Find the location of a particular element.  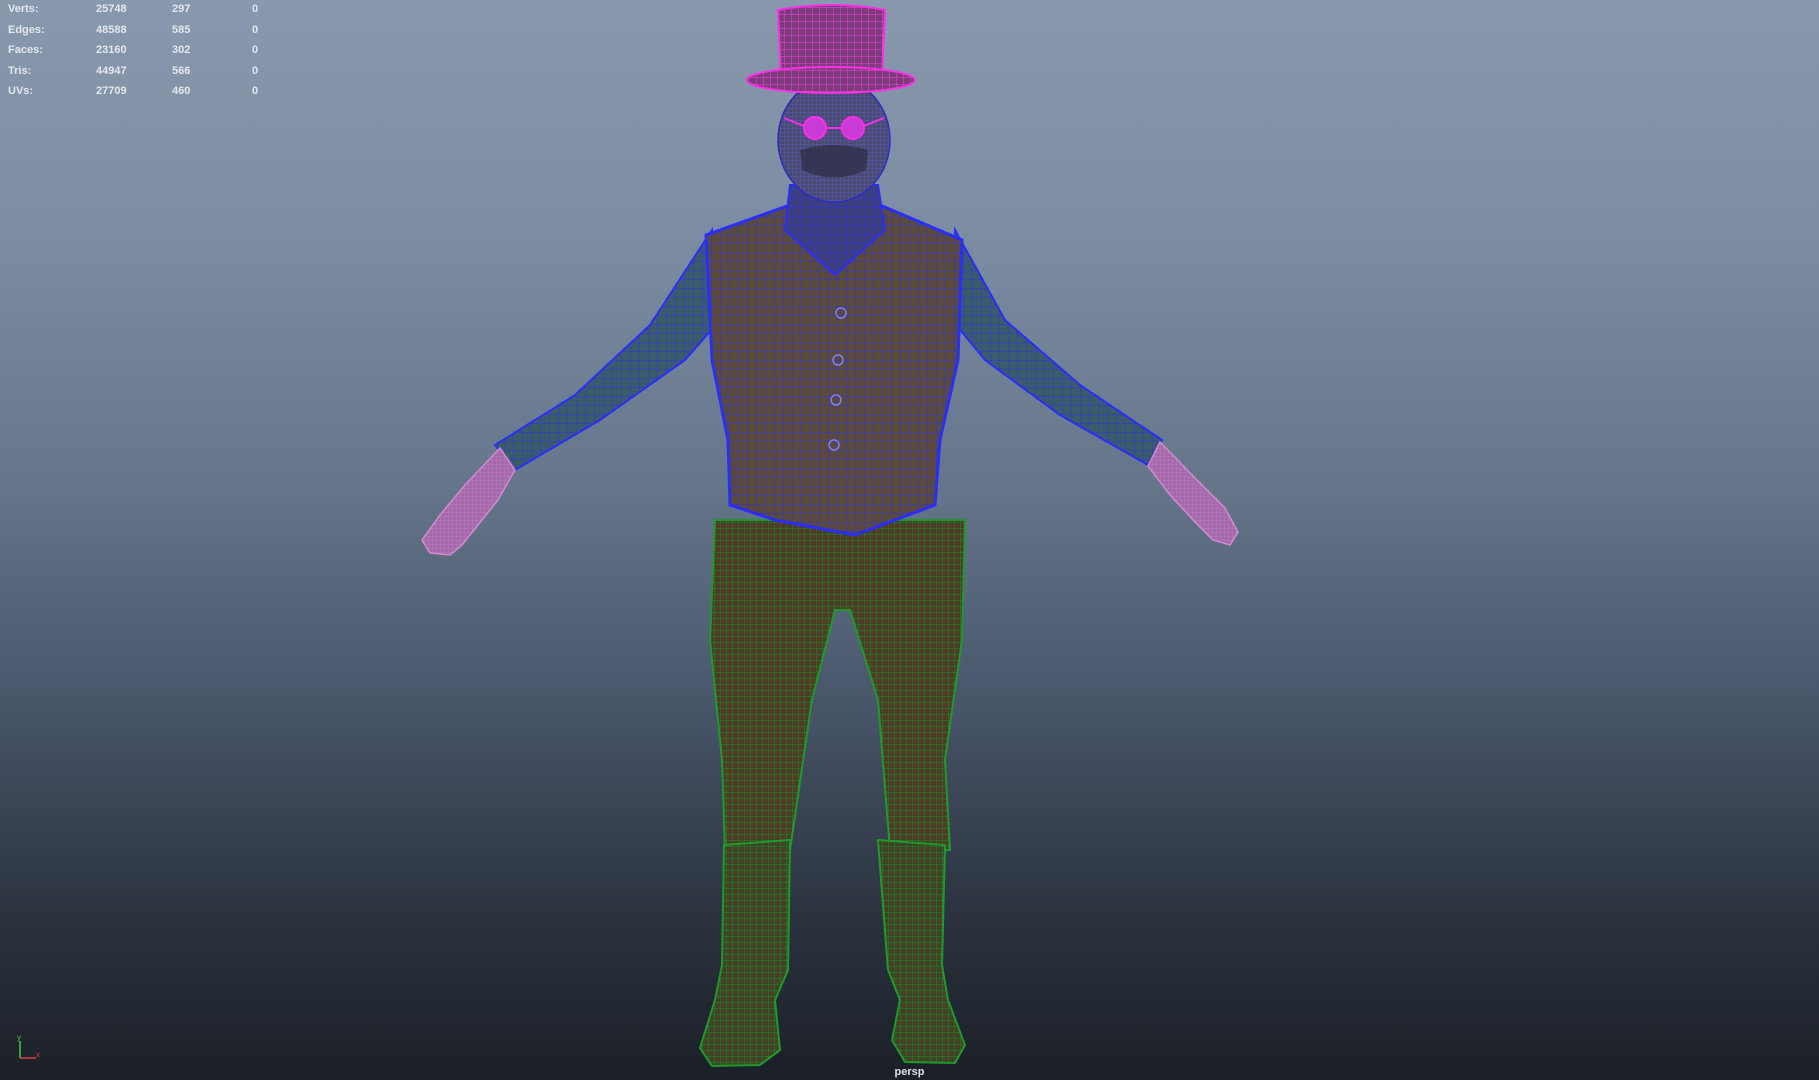

view-axis-gizmo: y x is located at coordinates (28, 1046).